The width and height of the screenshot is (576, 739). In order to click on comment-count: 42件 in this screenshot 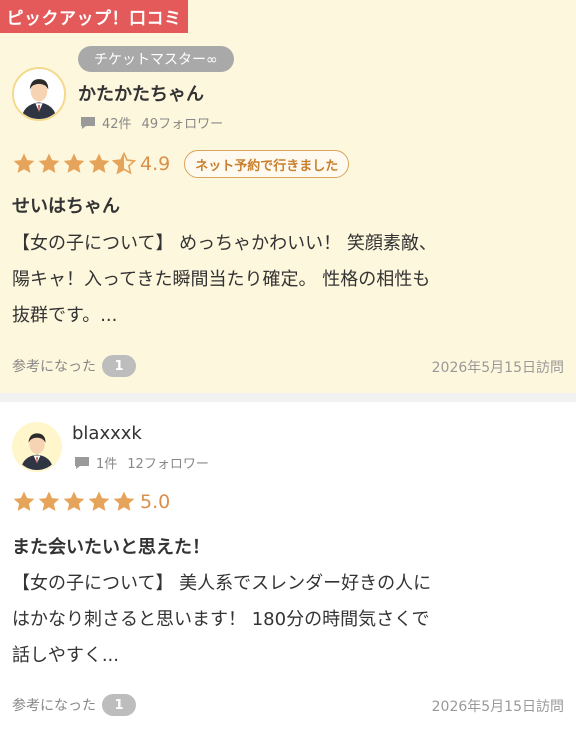, I will do `click(117, 124)`.